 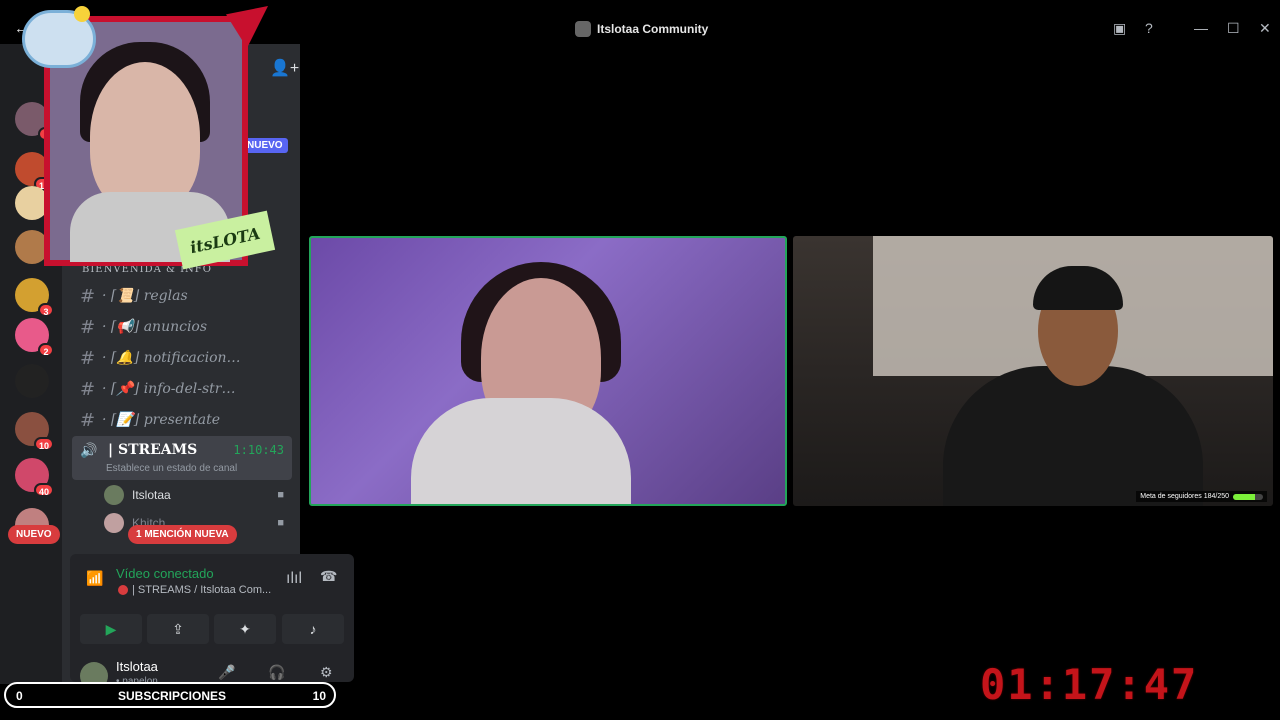 What do you see at coordinates (46, 310) in the screenshot?
I see `unread-badge: 3` at bounding box center [46, 310].